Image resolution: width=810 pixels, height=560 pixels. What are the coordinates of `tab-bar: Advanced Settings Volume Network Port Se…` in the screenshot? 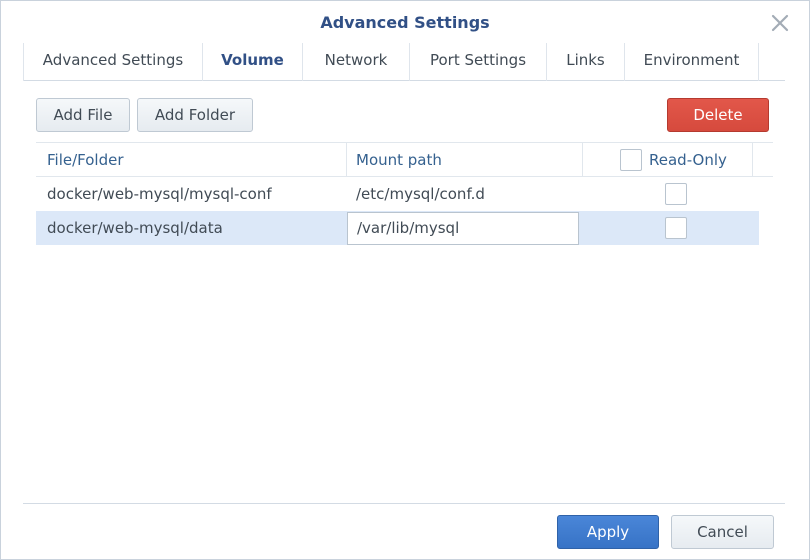 It's located at (404, 62).